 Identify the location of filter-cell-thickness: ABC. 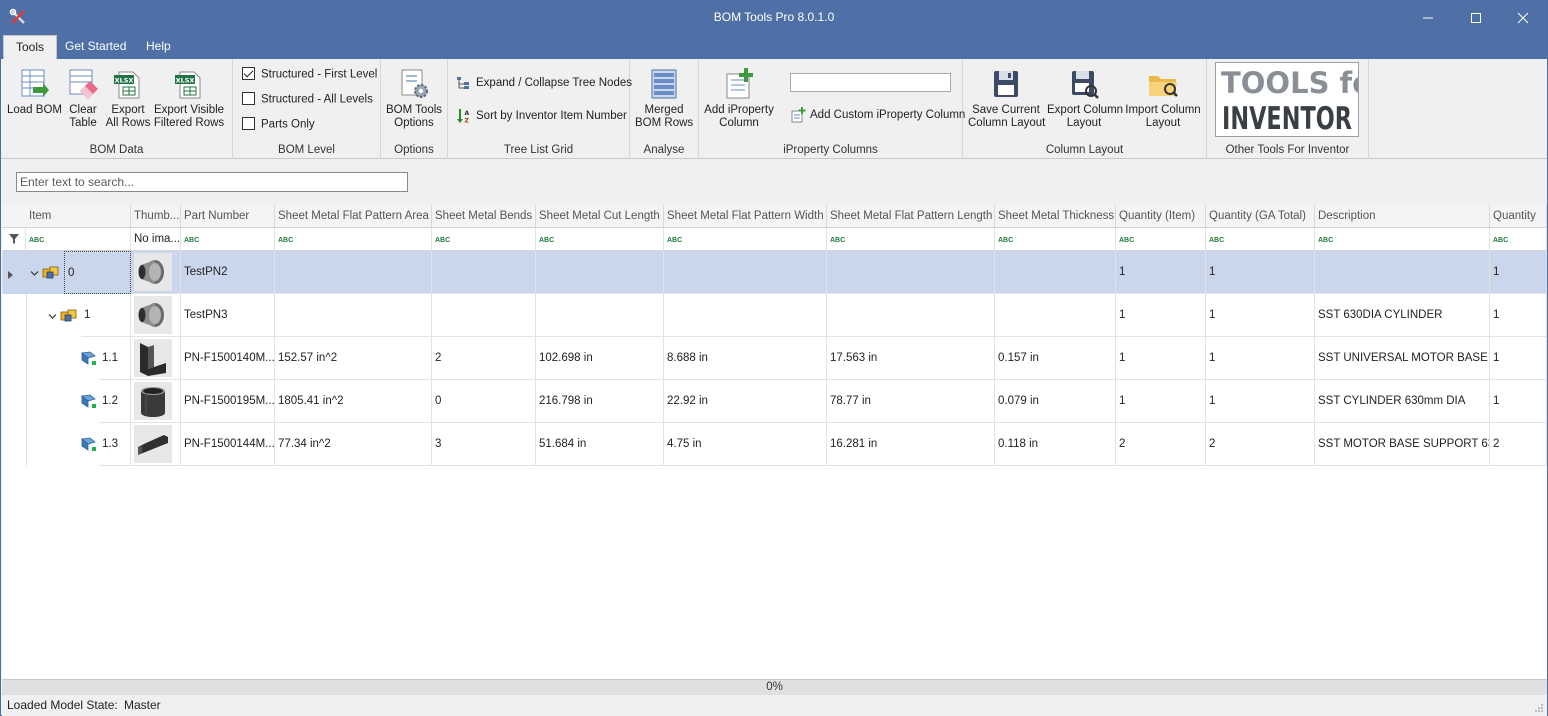
(1055, 239).